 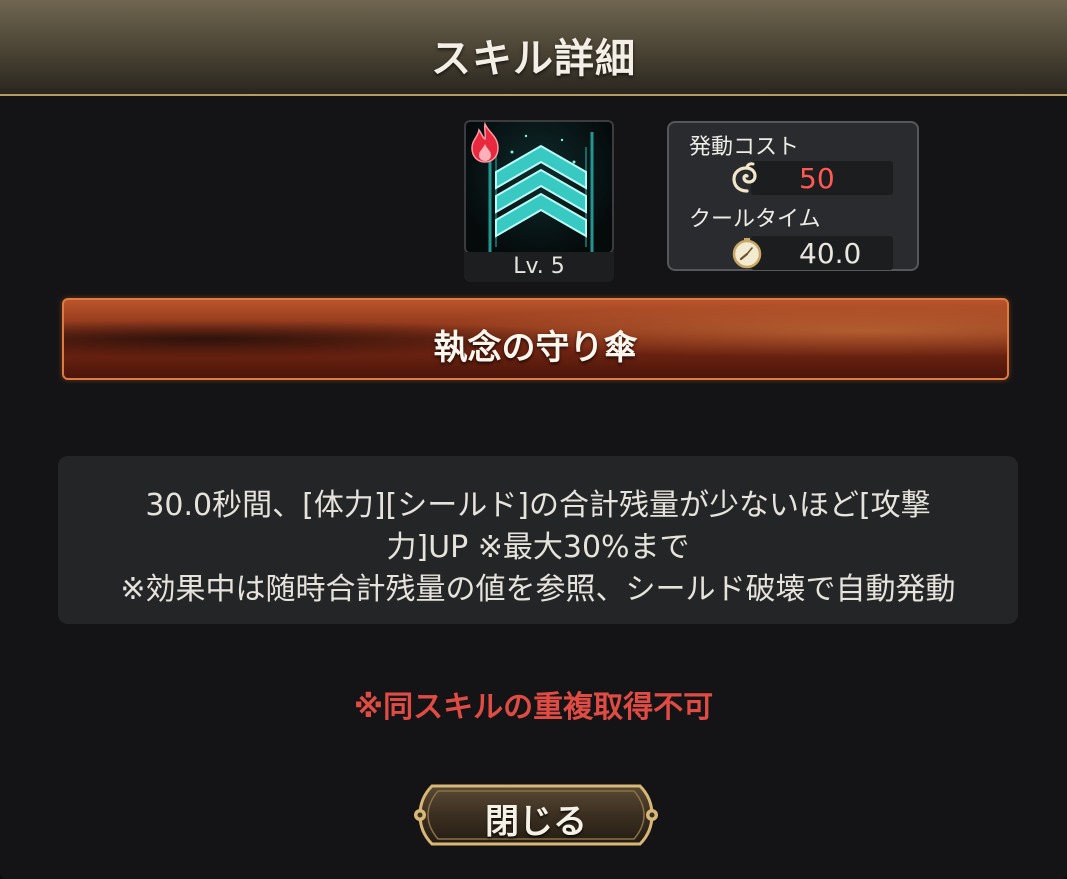 I want to click on skill-name-banner: 執念の守り傘, so click(x=535, y=339).